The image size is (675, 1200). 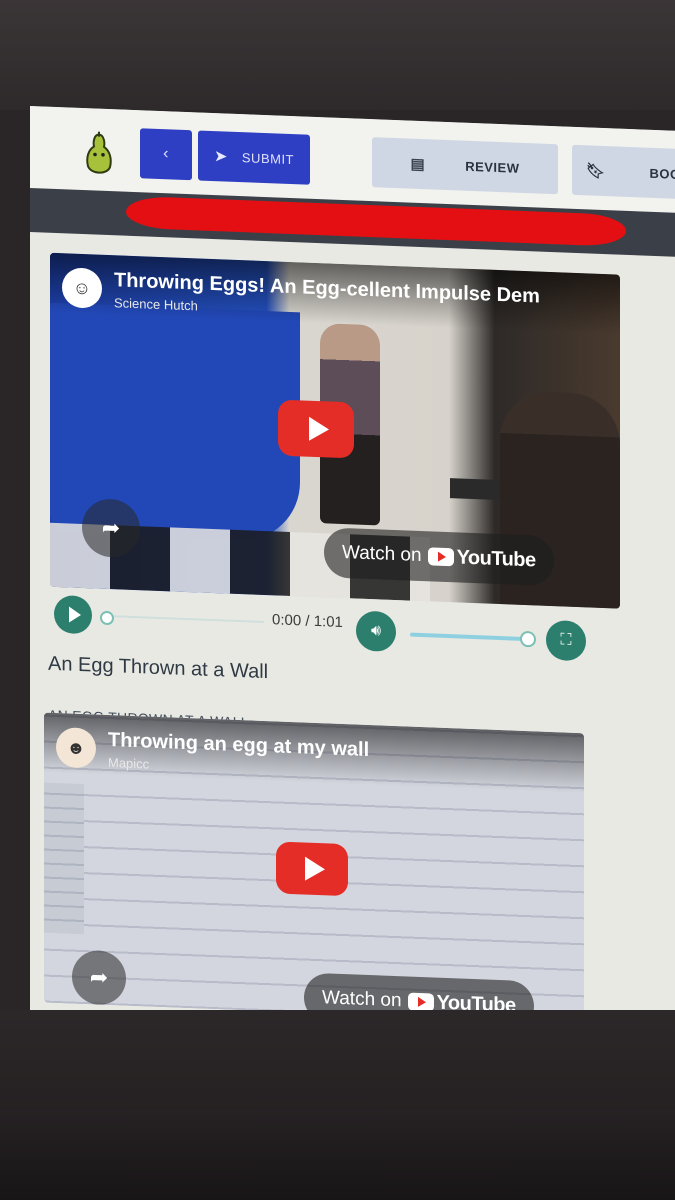 I want to click on submit-label: SUBMIT, so click(x=268, y=158).